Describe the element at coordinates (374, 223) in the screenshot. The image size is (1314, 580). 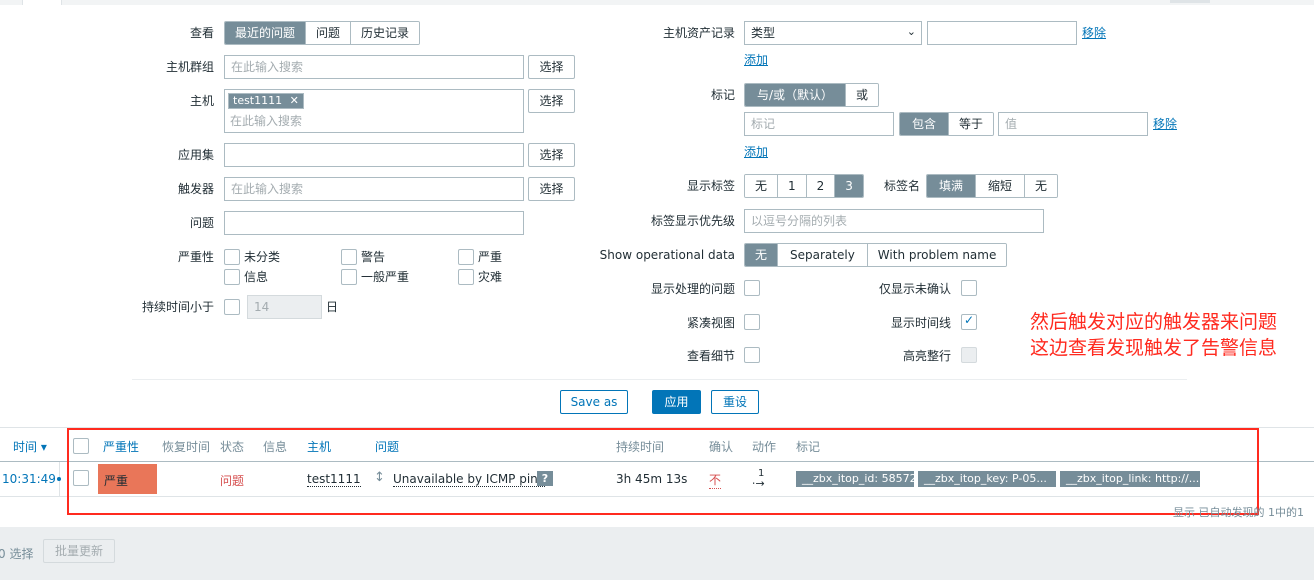
I see `problem-input` at that location.